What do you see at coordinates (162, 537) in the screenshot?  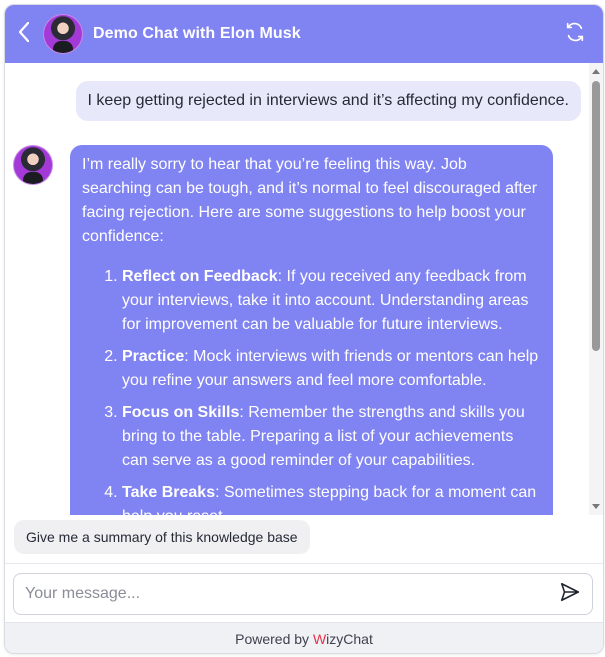 I see `suggested-question-chip: Give me a summary of this knowledge base` at bounding box center [162, 537].